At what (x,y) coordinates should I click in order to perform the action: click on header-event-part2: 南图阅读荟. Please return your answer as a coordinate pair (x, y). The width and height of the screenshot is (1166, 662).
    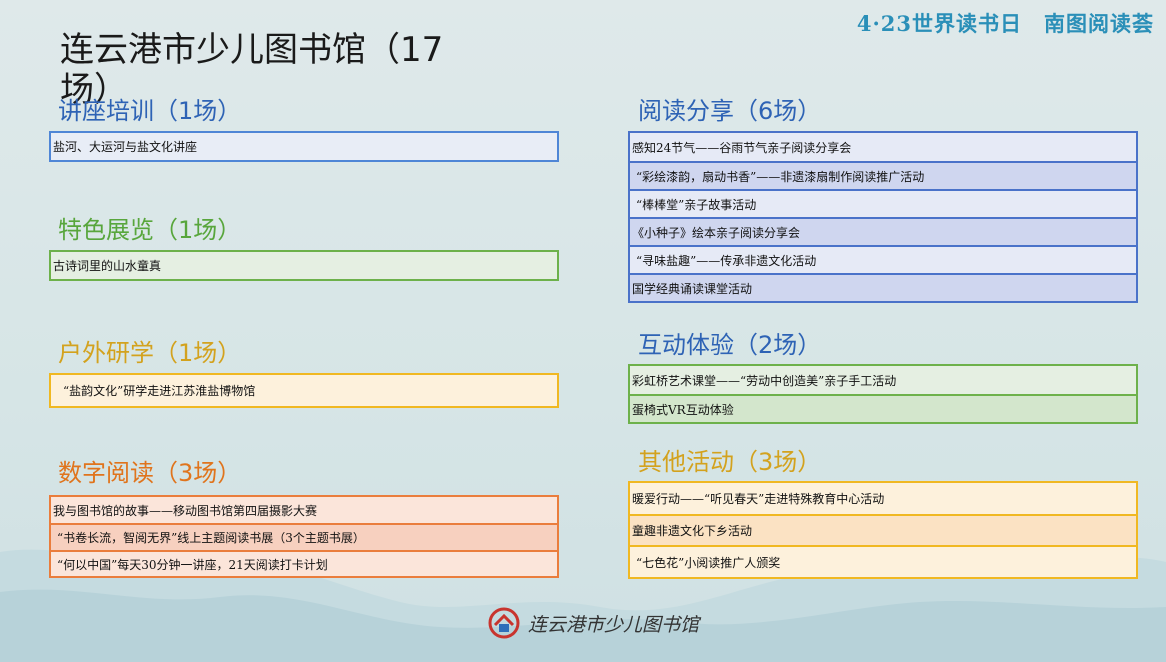
    Looking at the image, I should click on (1099, 23).